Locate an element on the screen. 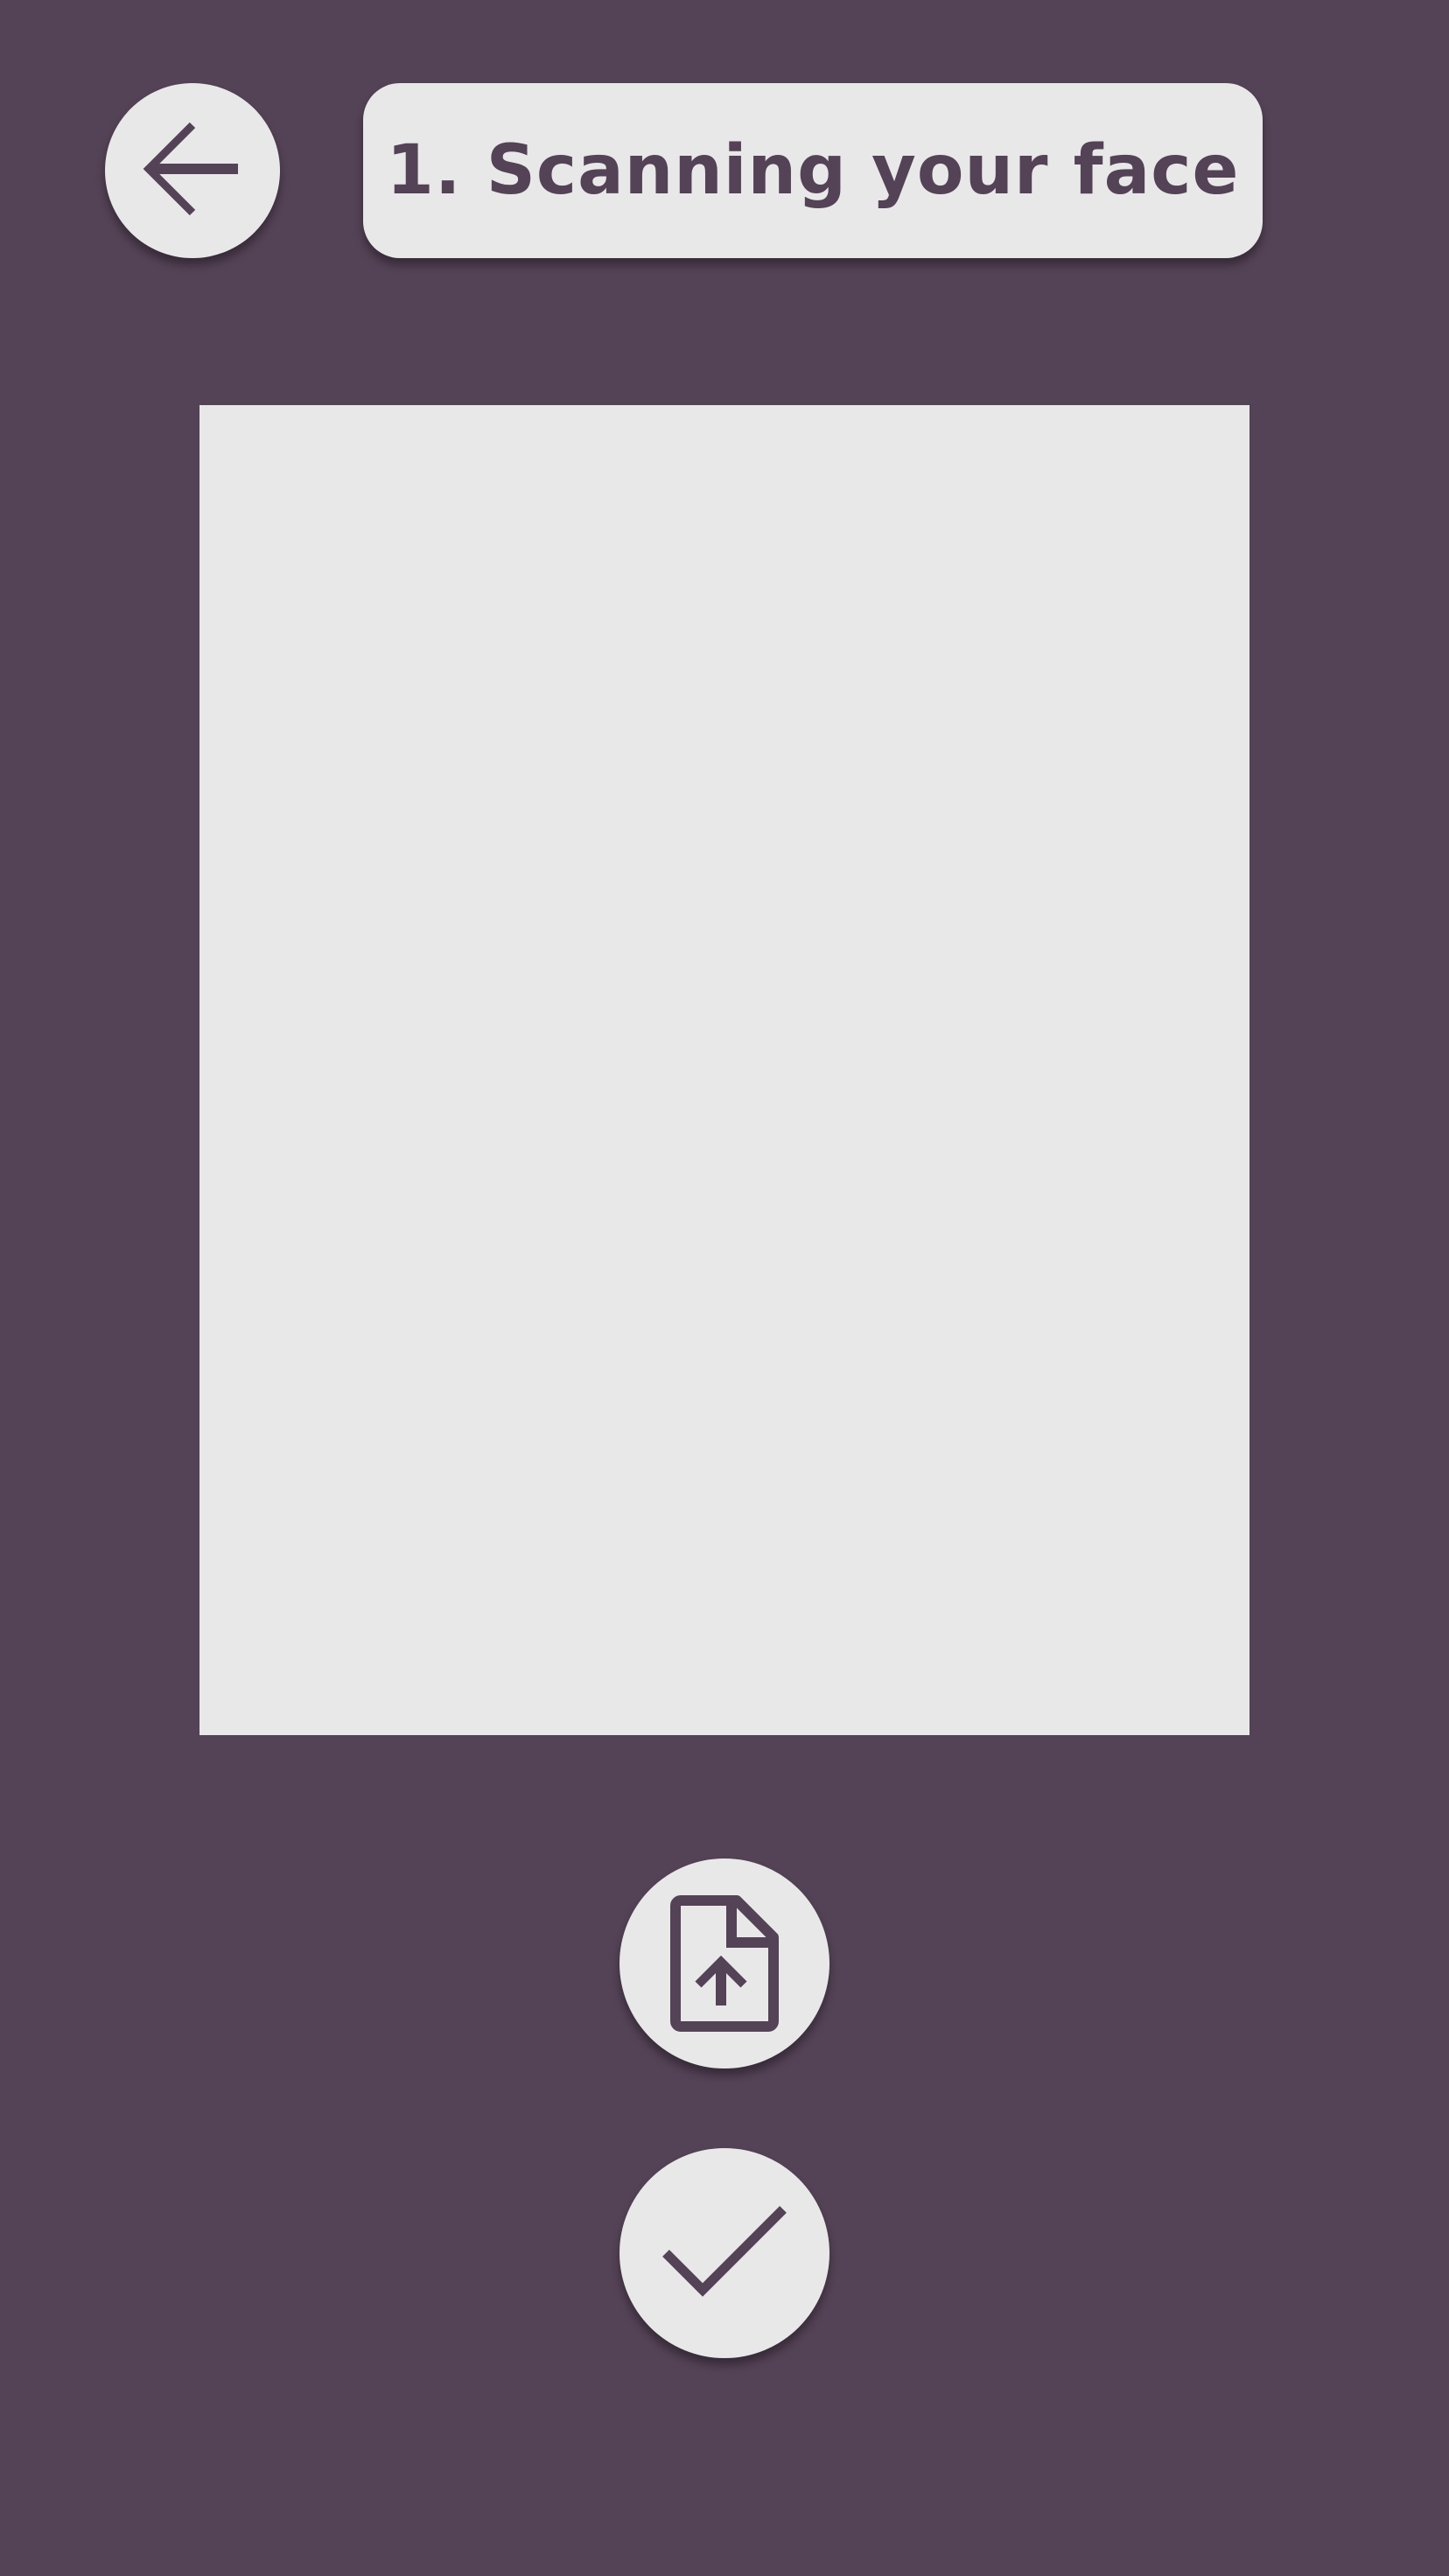 The width and height of the screenshot is (1449, 2576). checkmark-icon is located at coordinates (724, 2253).